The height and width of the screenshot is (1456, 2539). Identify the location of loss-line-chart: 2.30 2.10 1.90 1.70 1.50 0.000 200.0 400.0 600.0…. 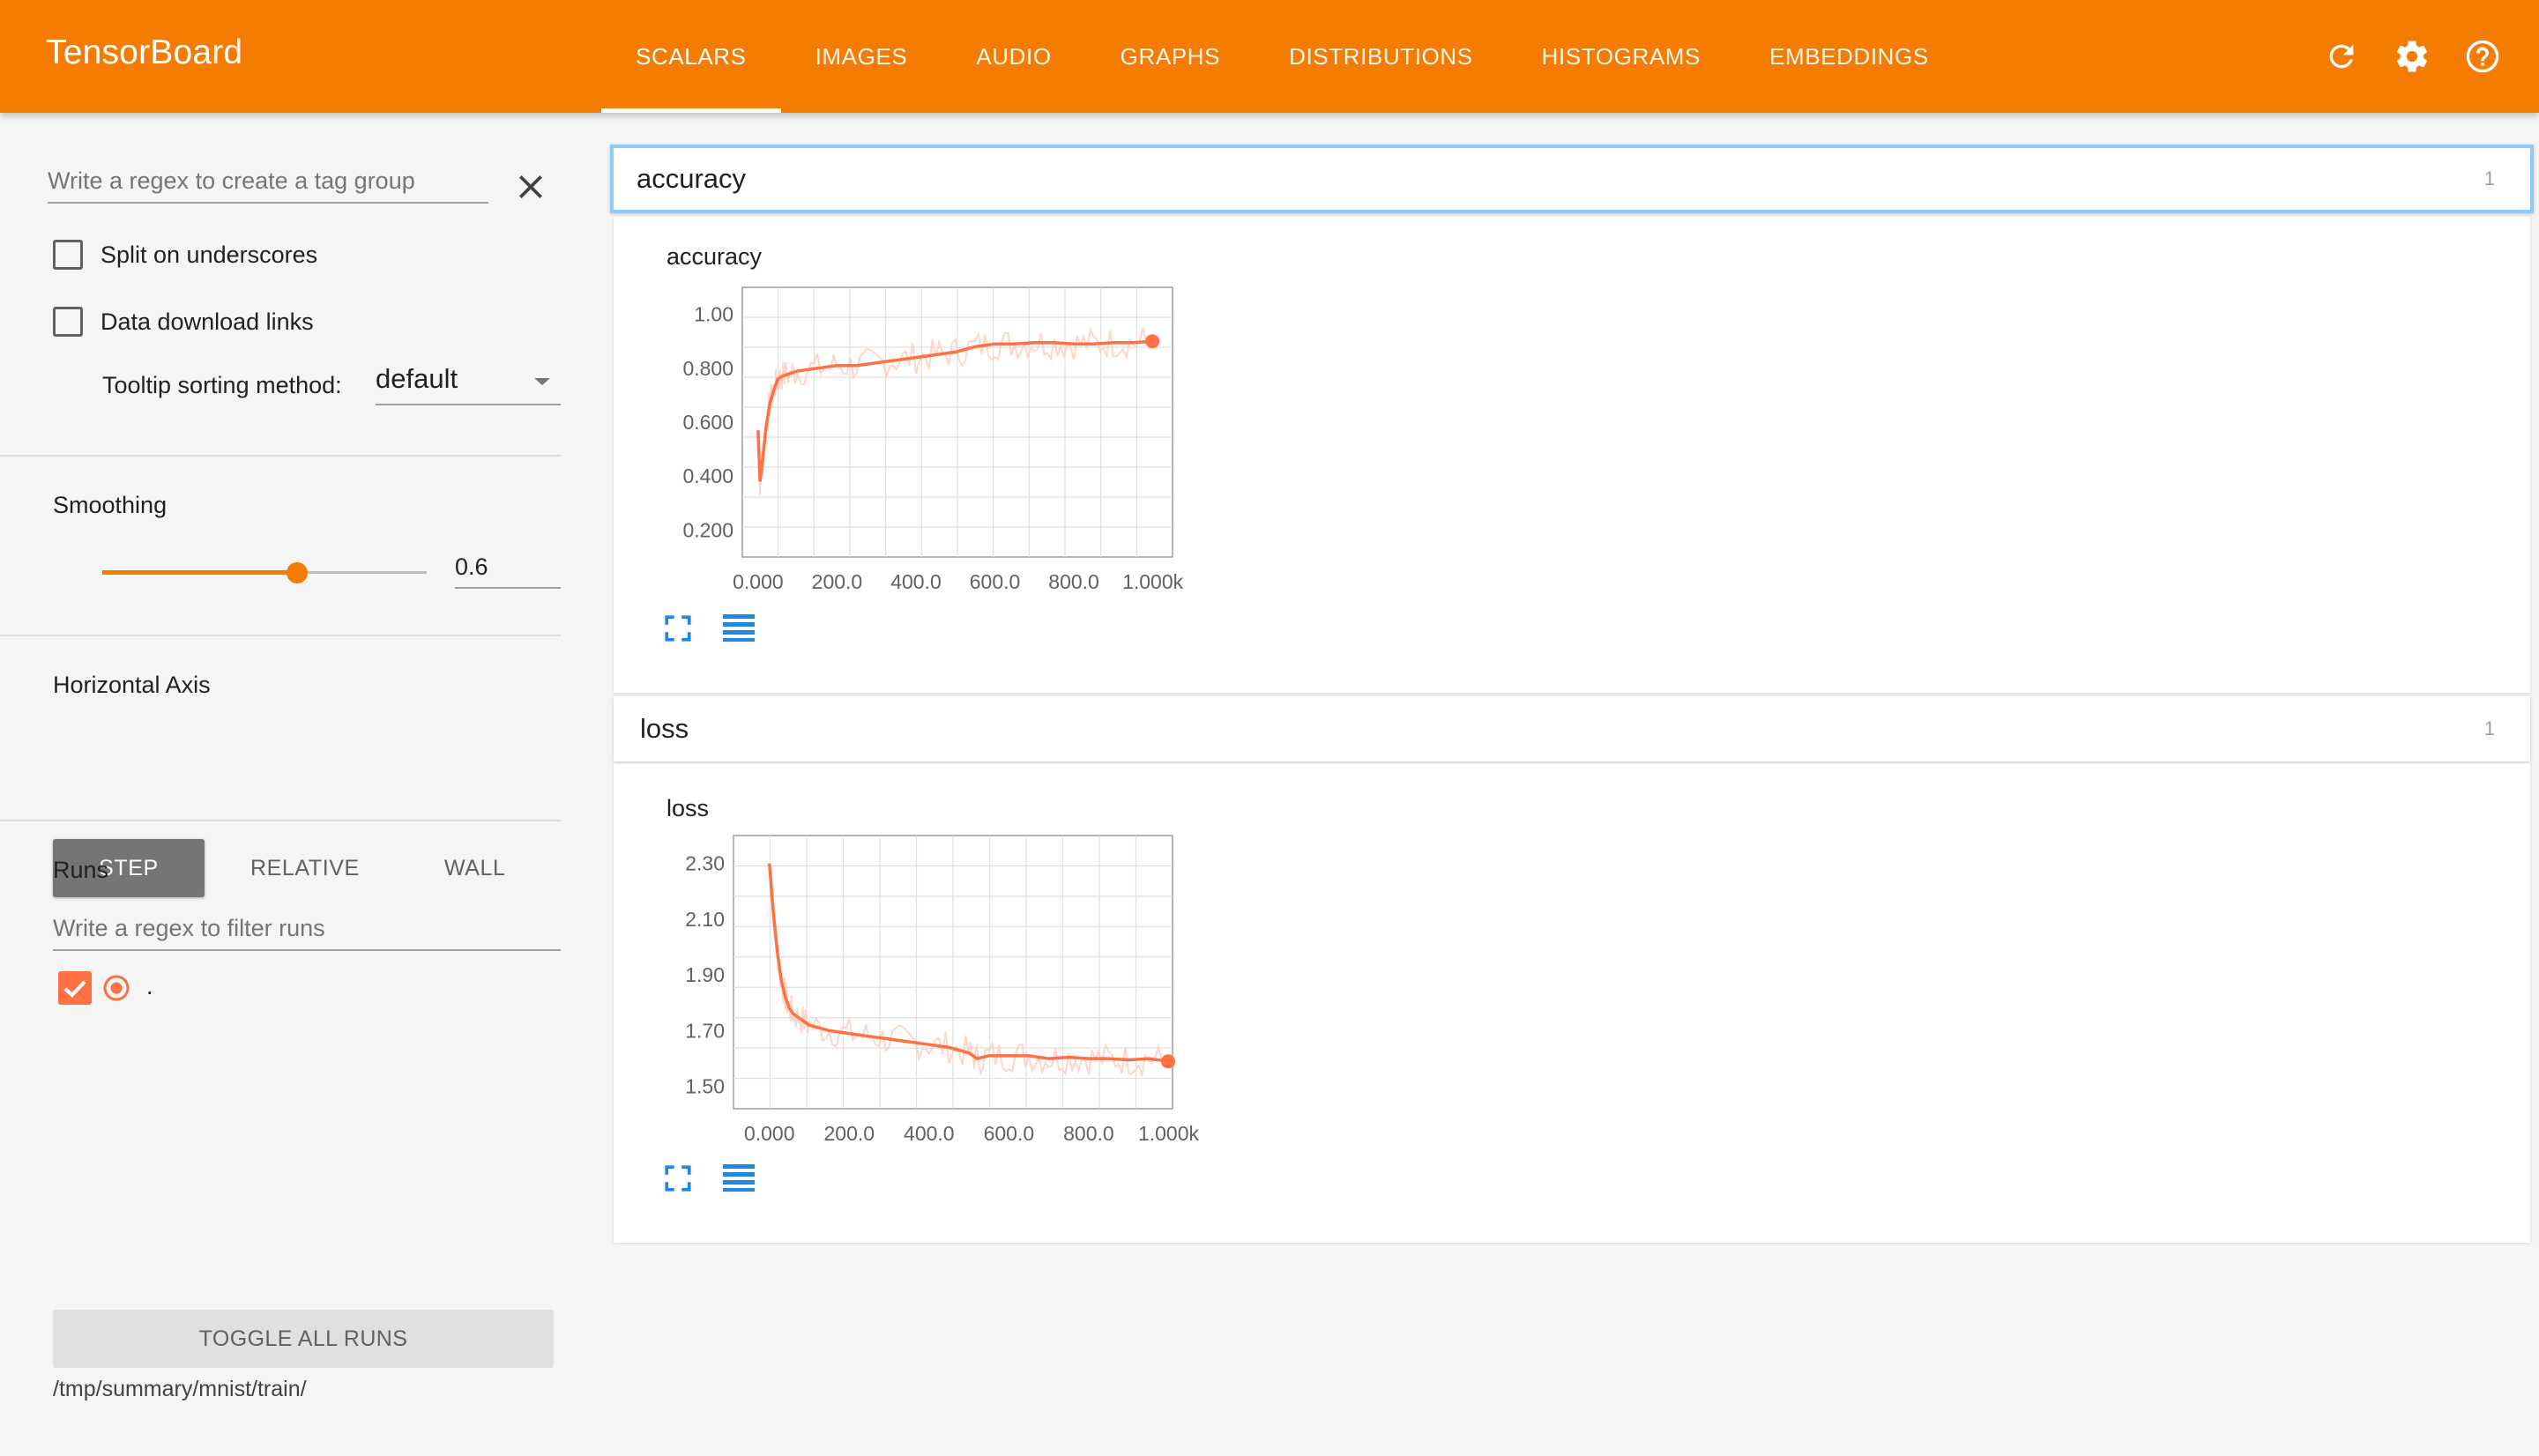
(922, 987).